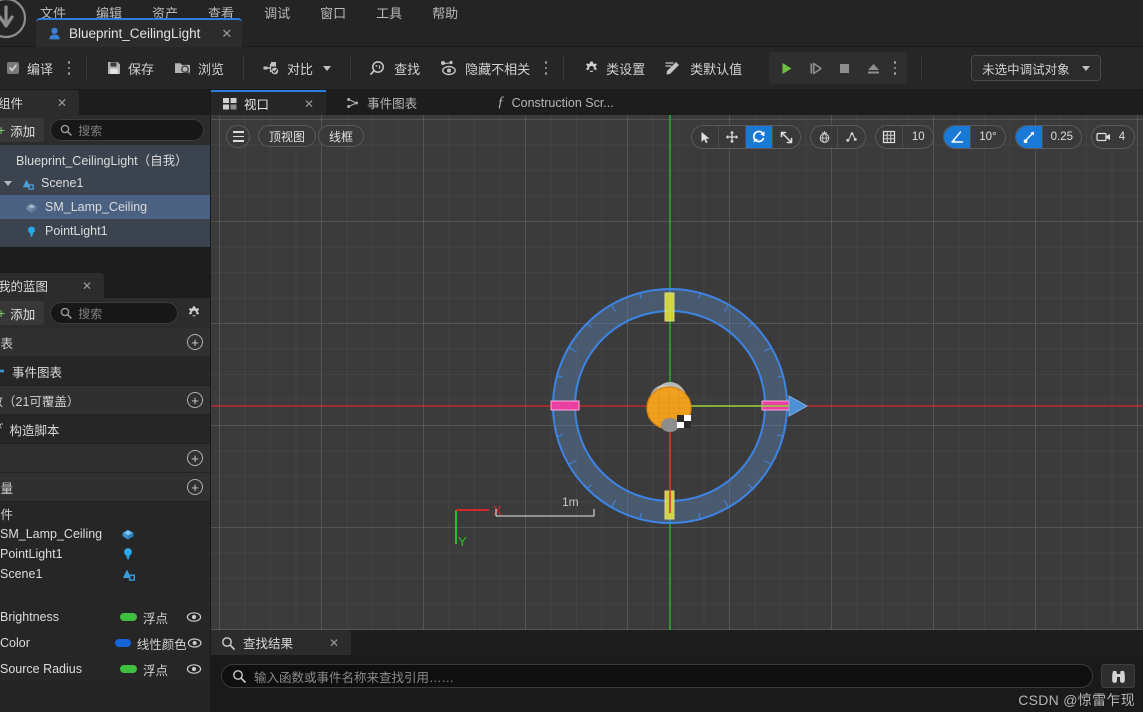 This screenshot has height=712, width=1143. I want to click on variable-row-source-radius: Source Radius 浮点, so click(105, 669).